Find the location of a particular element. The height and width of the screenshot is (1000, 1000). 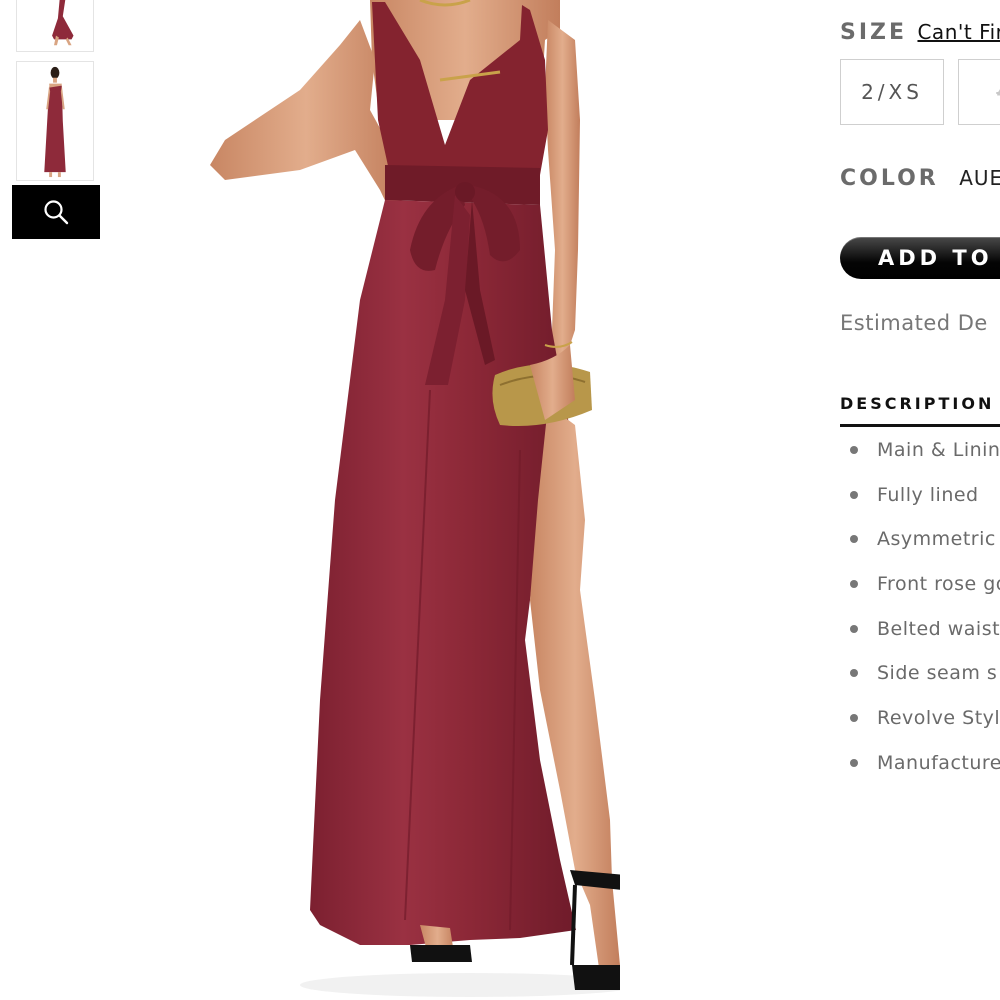

color-value: AUE is located at coordinates (979, 178).